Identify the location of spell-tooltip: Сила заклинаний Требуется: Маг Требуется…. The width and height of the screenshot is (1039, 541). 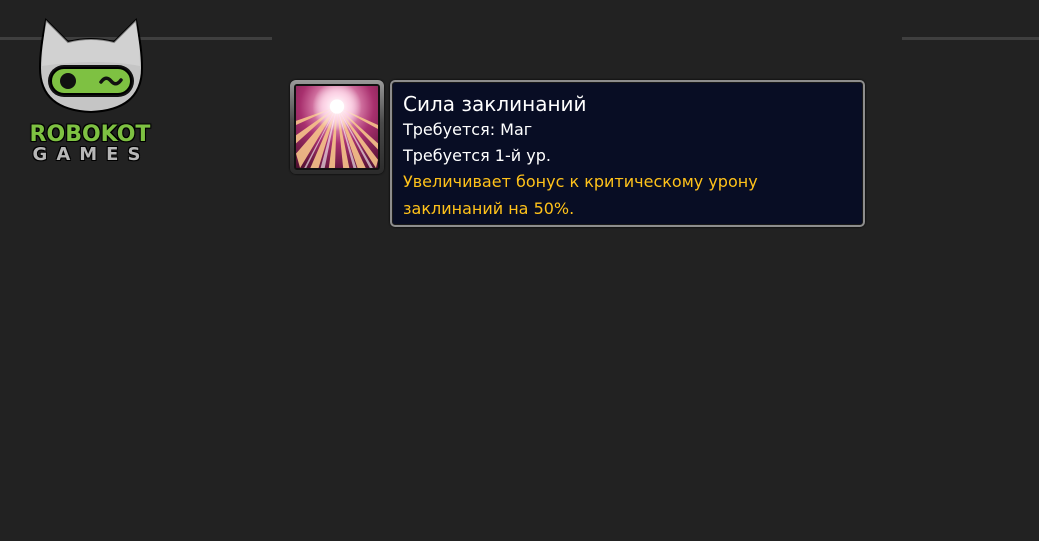
(627, 153).